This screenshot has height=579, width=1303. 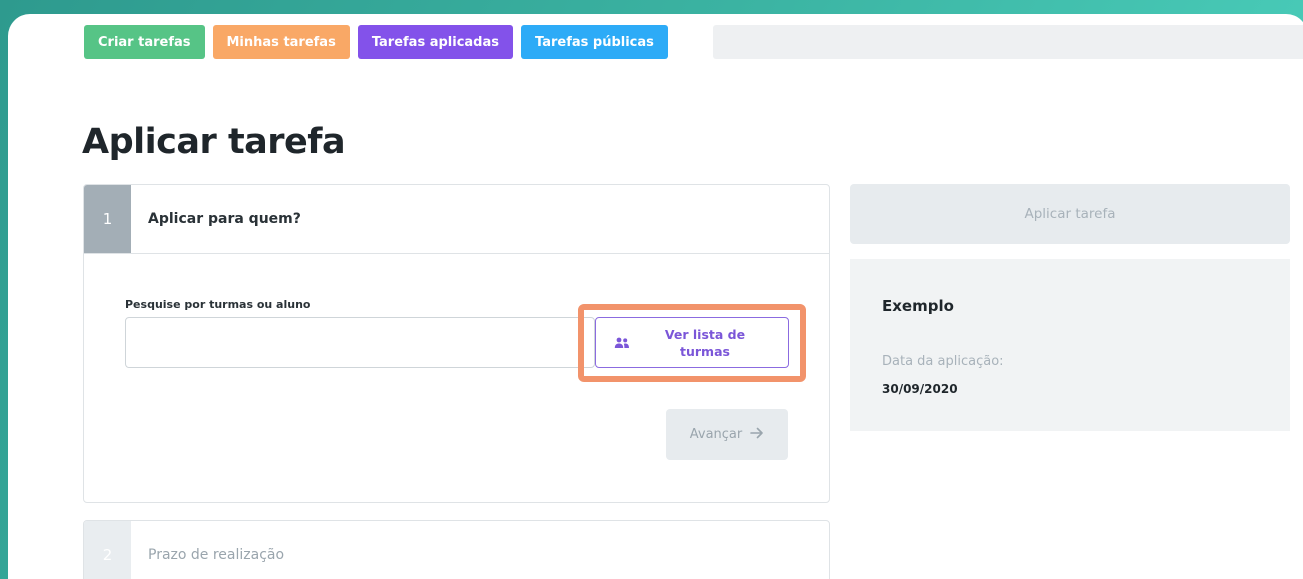 I want to click on search-label: Pesquise por turmas ou aluno, so click(x=218, y=304).